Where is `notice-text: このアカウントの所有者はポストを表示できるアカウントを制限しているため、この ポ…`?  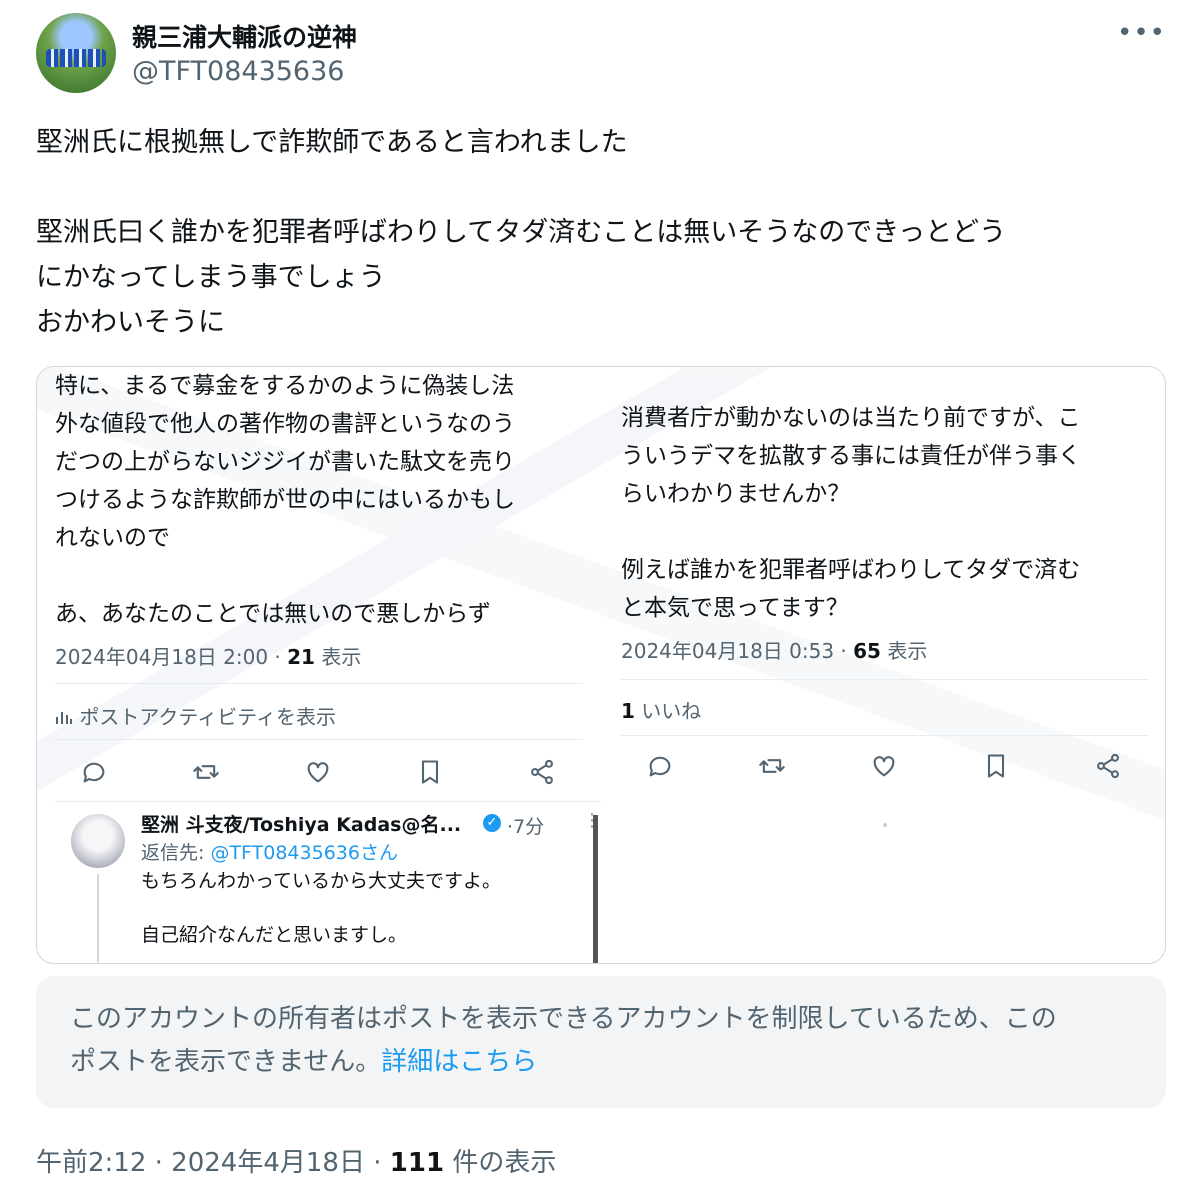
notice-text: このアカウントの所有者はポストを表示できるアカウントを制限しているため、この ポ… is located at coordinates (563, 1040).